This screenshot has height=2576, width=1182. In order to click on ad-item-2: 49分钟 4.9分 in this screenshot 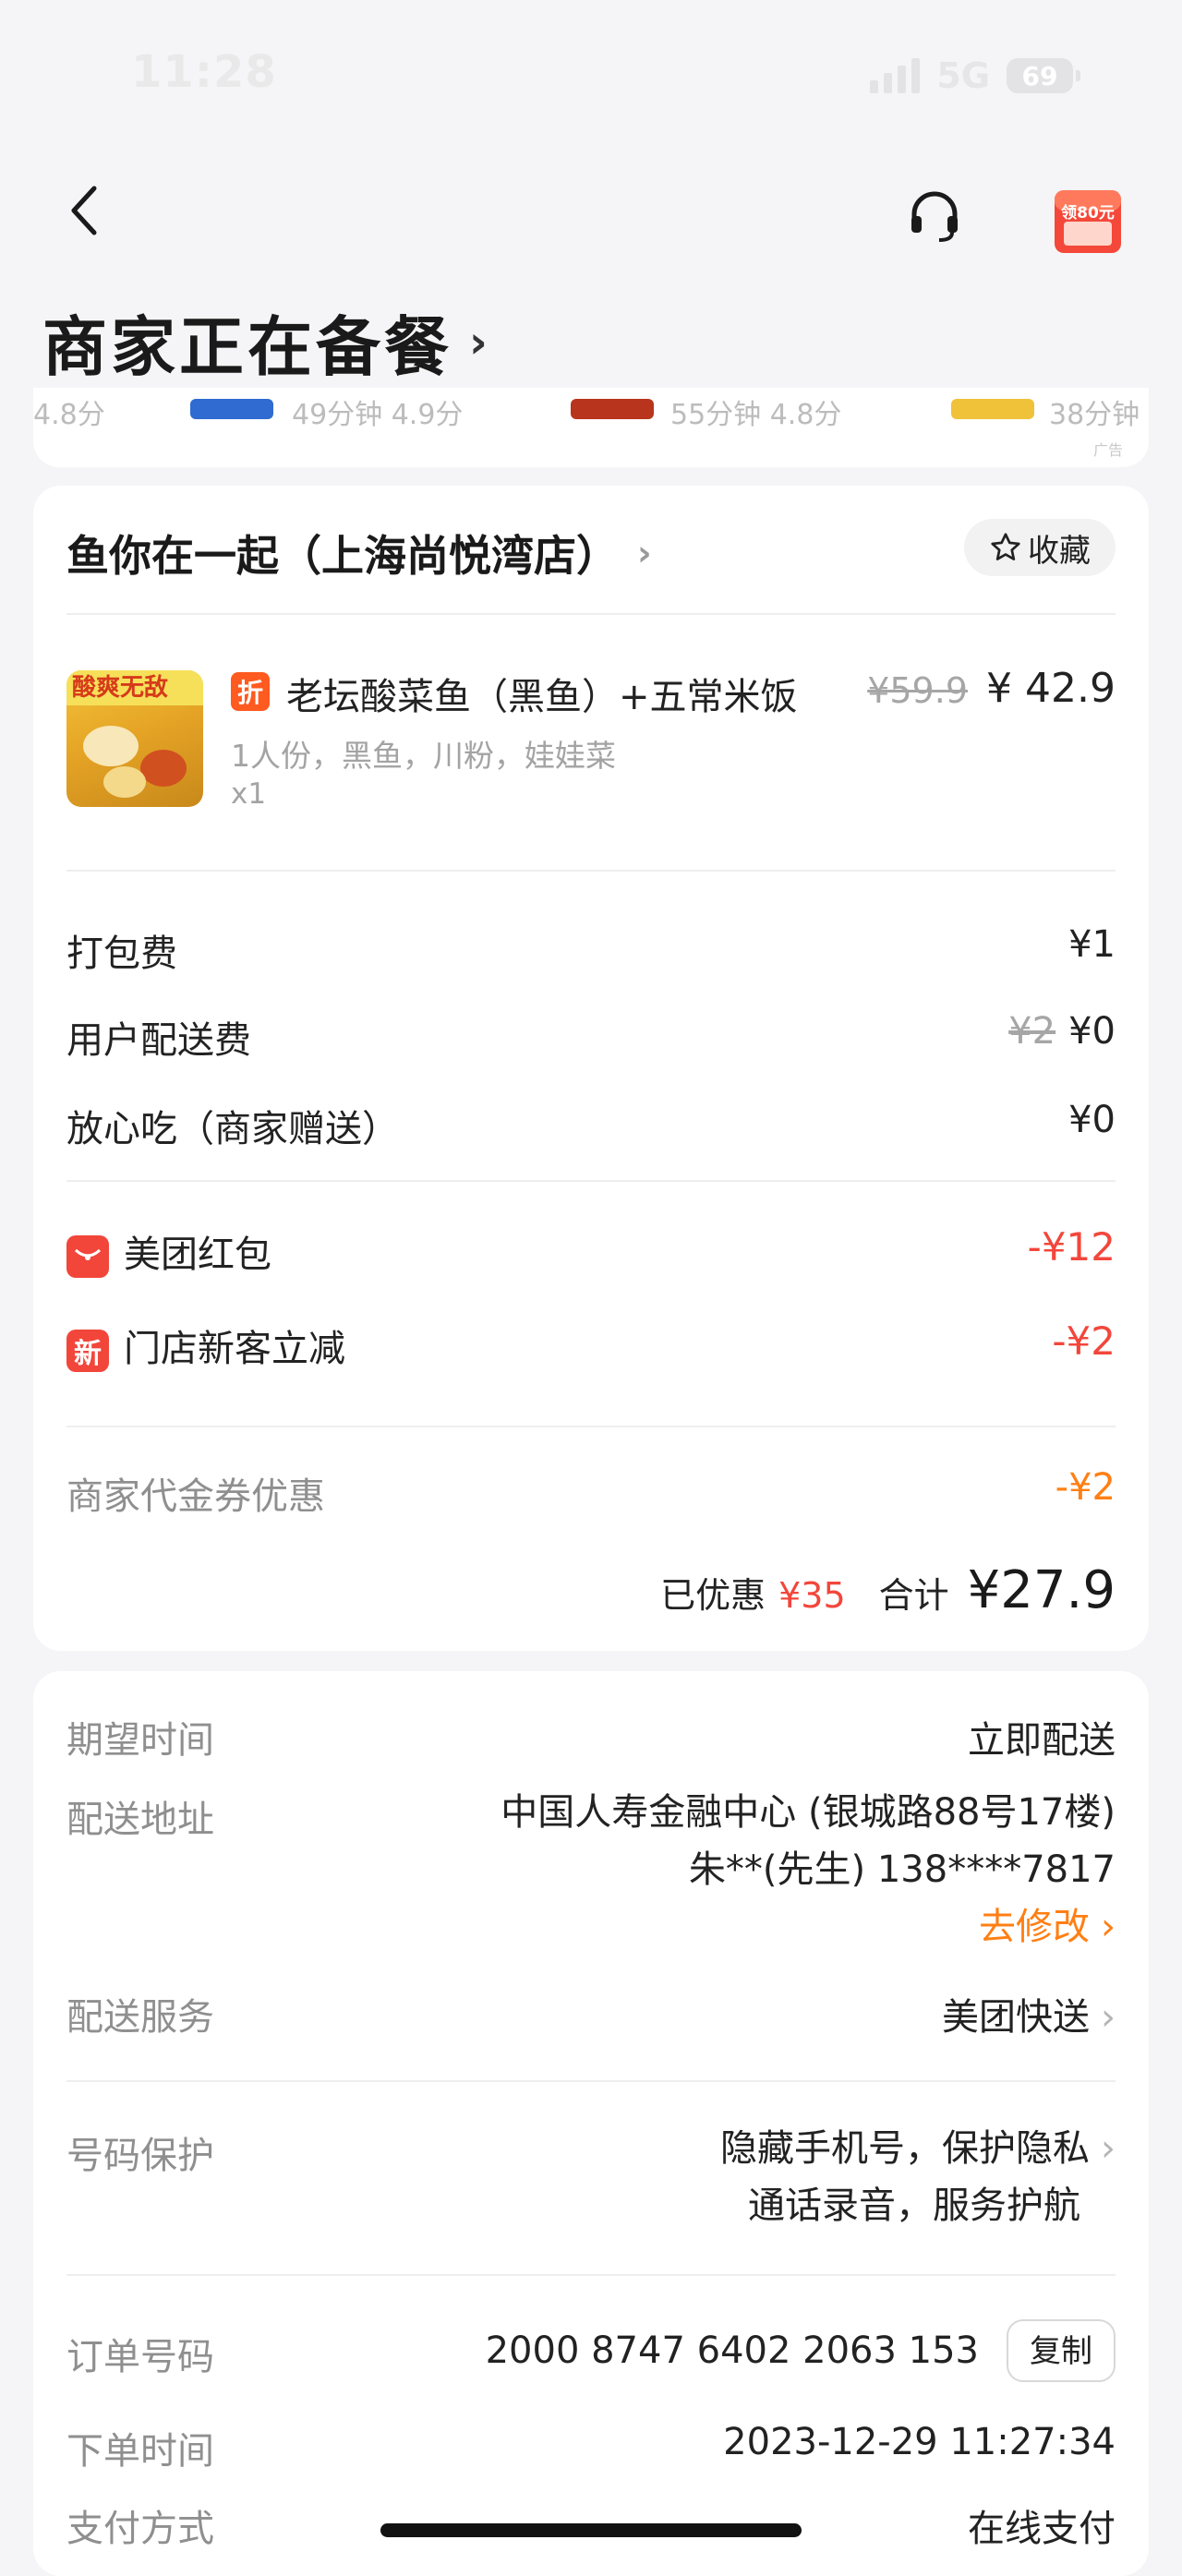, I will do `click(378, 415)`.